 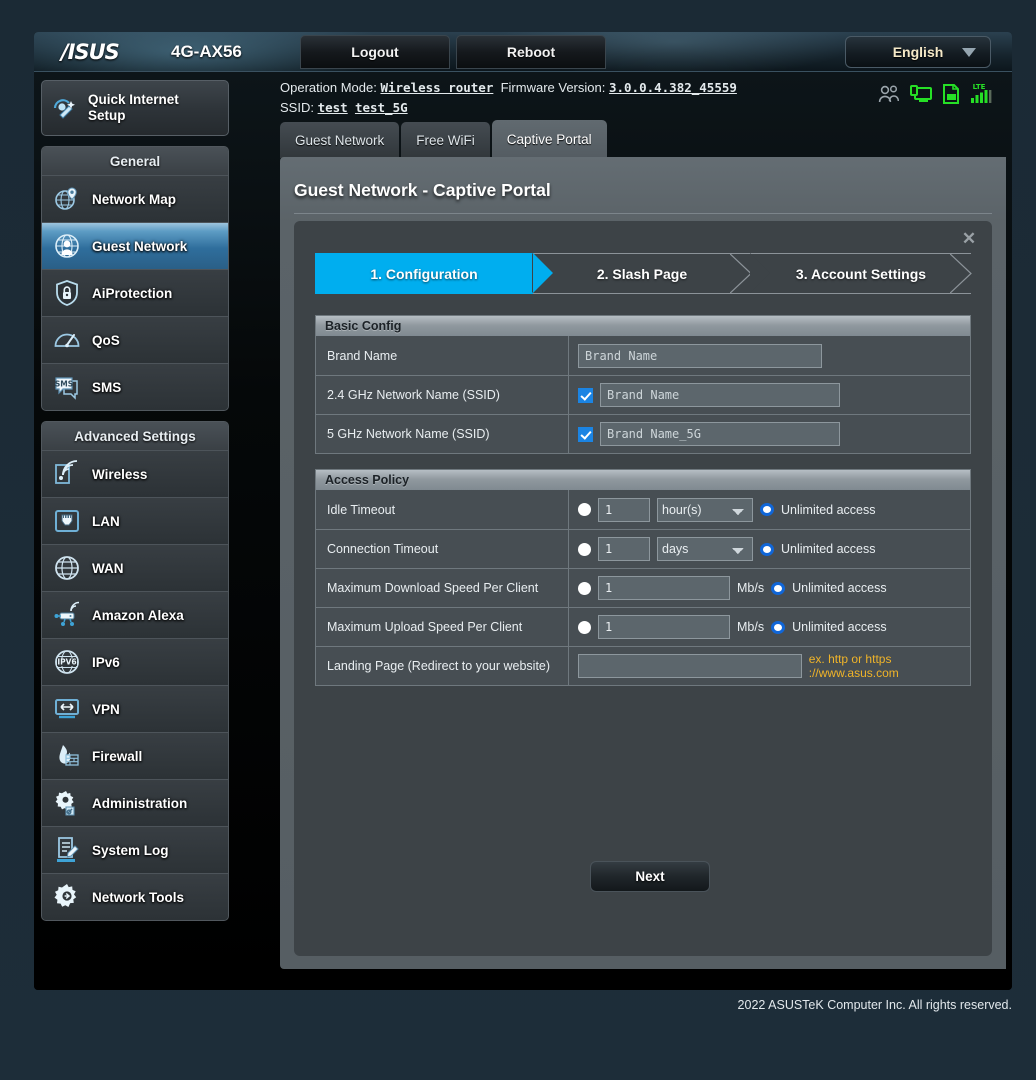 What do you see at coordinates (979, 87) in the screenshot?
I see `svg-text: LTE` at bounding box center [979, 87].